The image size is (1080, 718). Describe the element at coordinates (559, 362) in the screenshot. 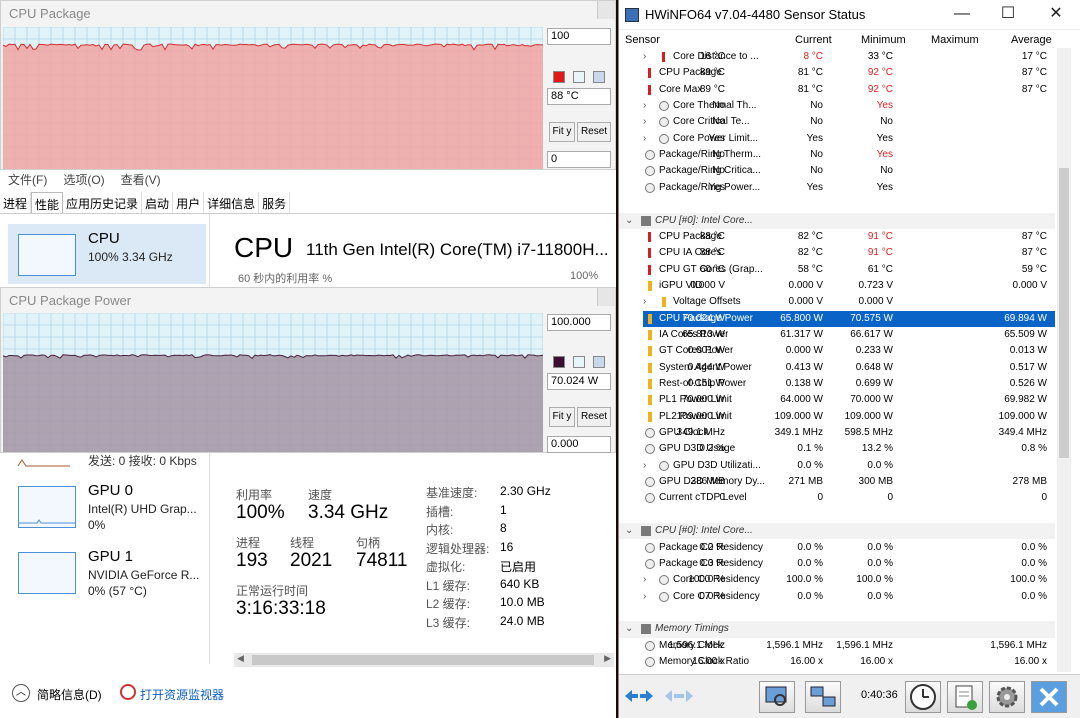

I see `color-swatch-series` at that location.